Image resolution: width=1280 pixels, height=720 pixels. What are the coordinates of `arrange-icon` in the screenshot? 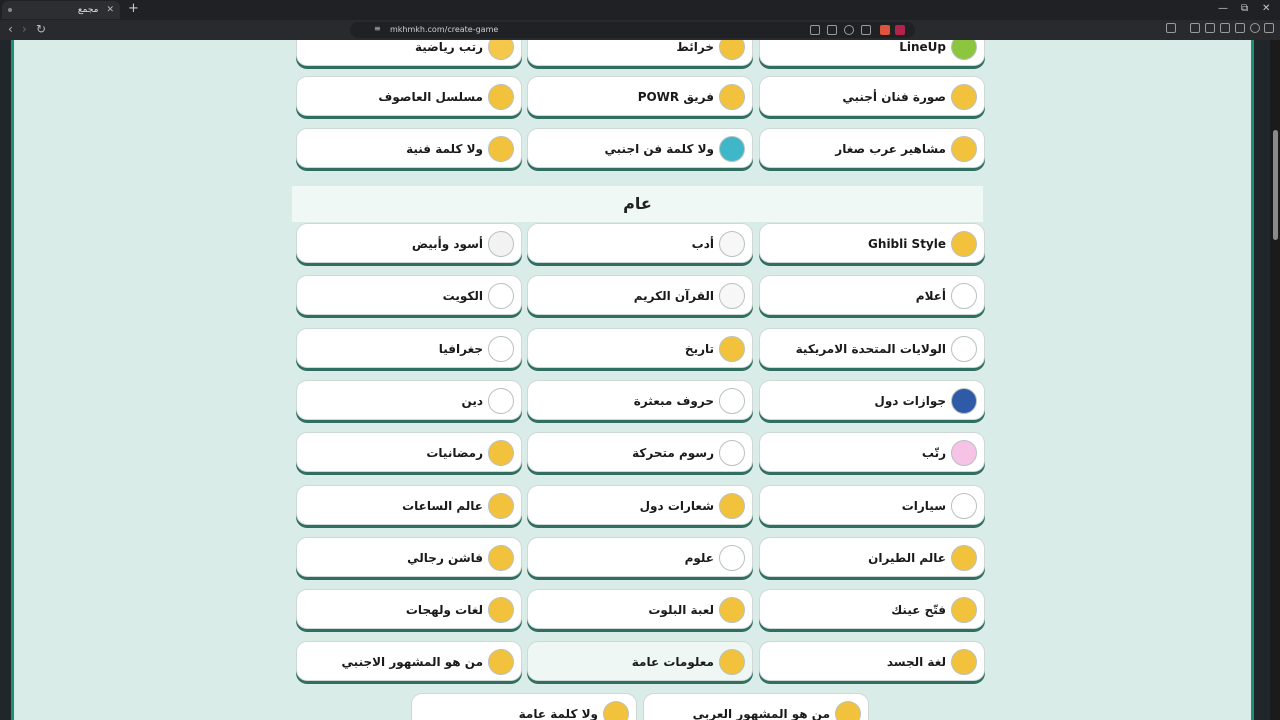 It's located at (964, 453).